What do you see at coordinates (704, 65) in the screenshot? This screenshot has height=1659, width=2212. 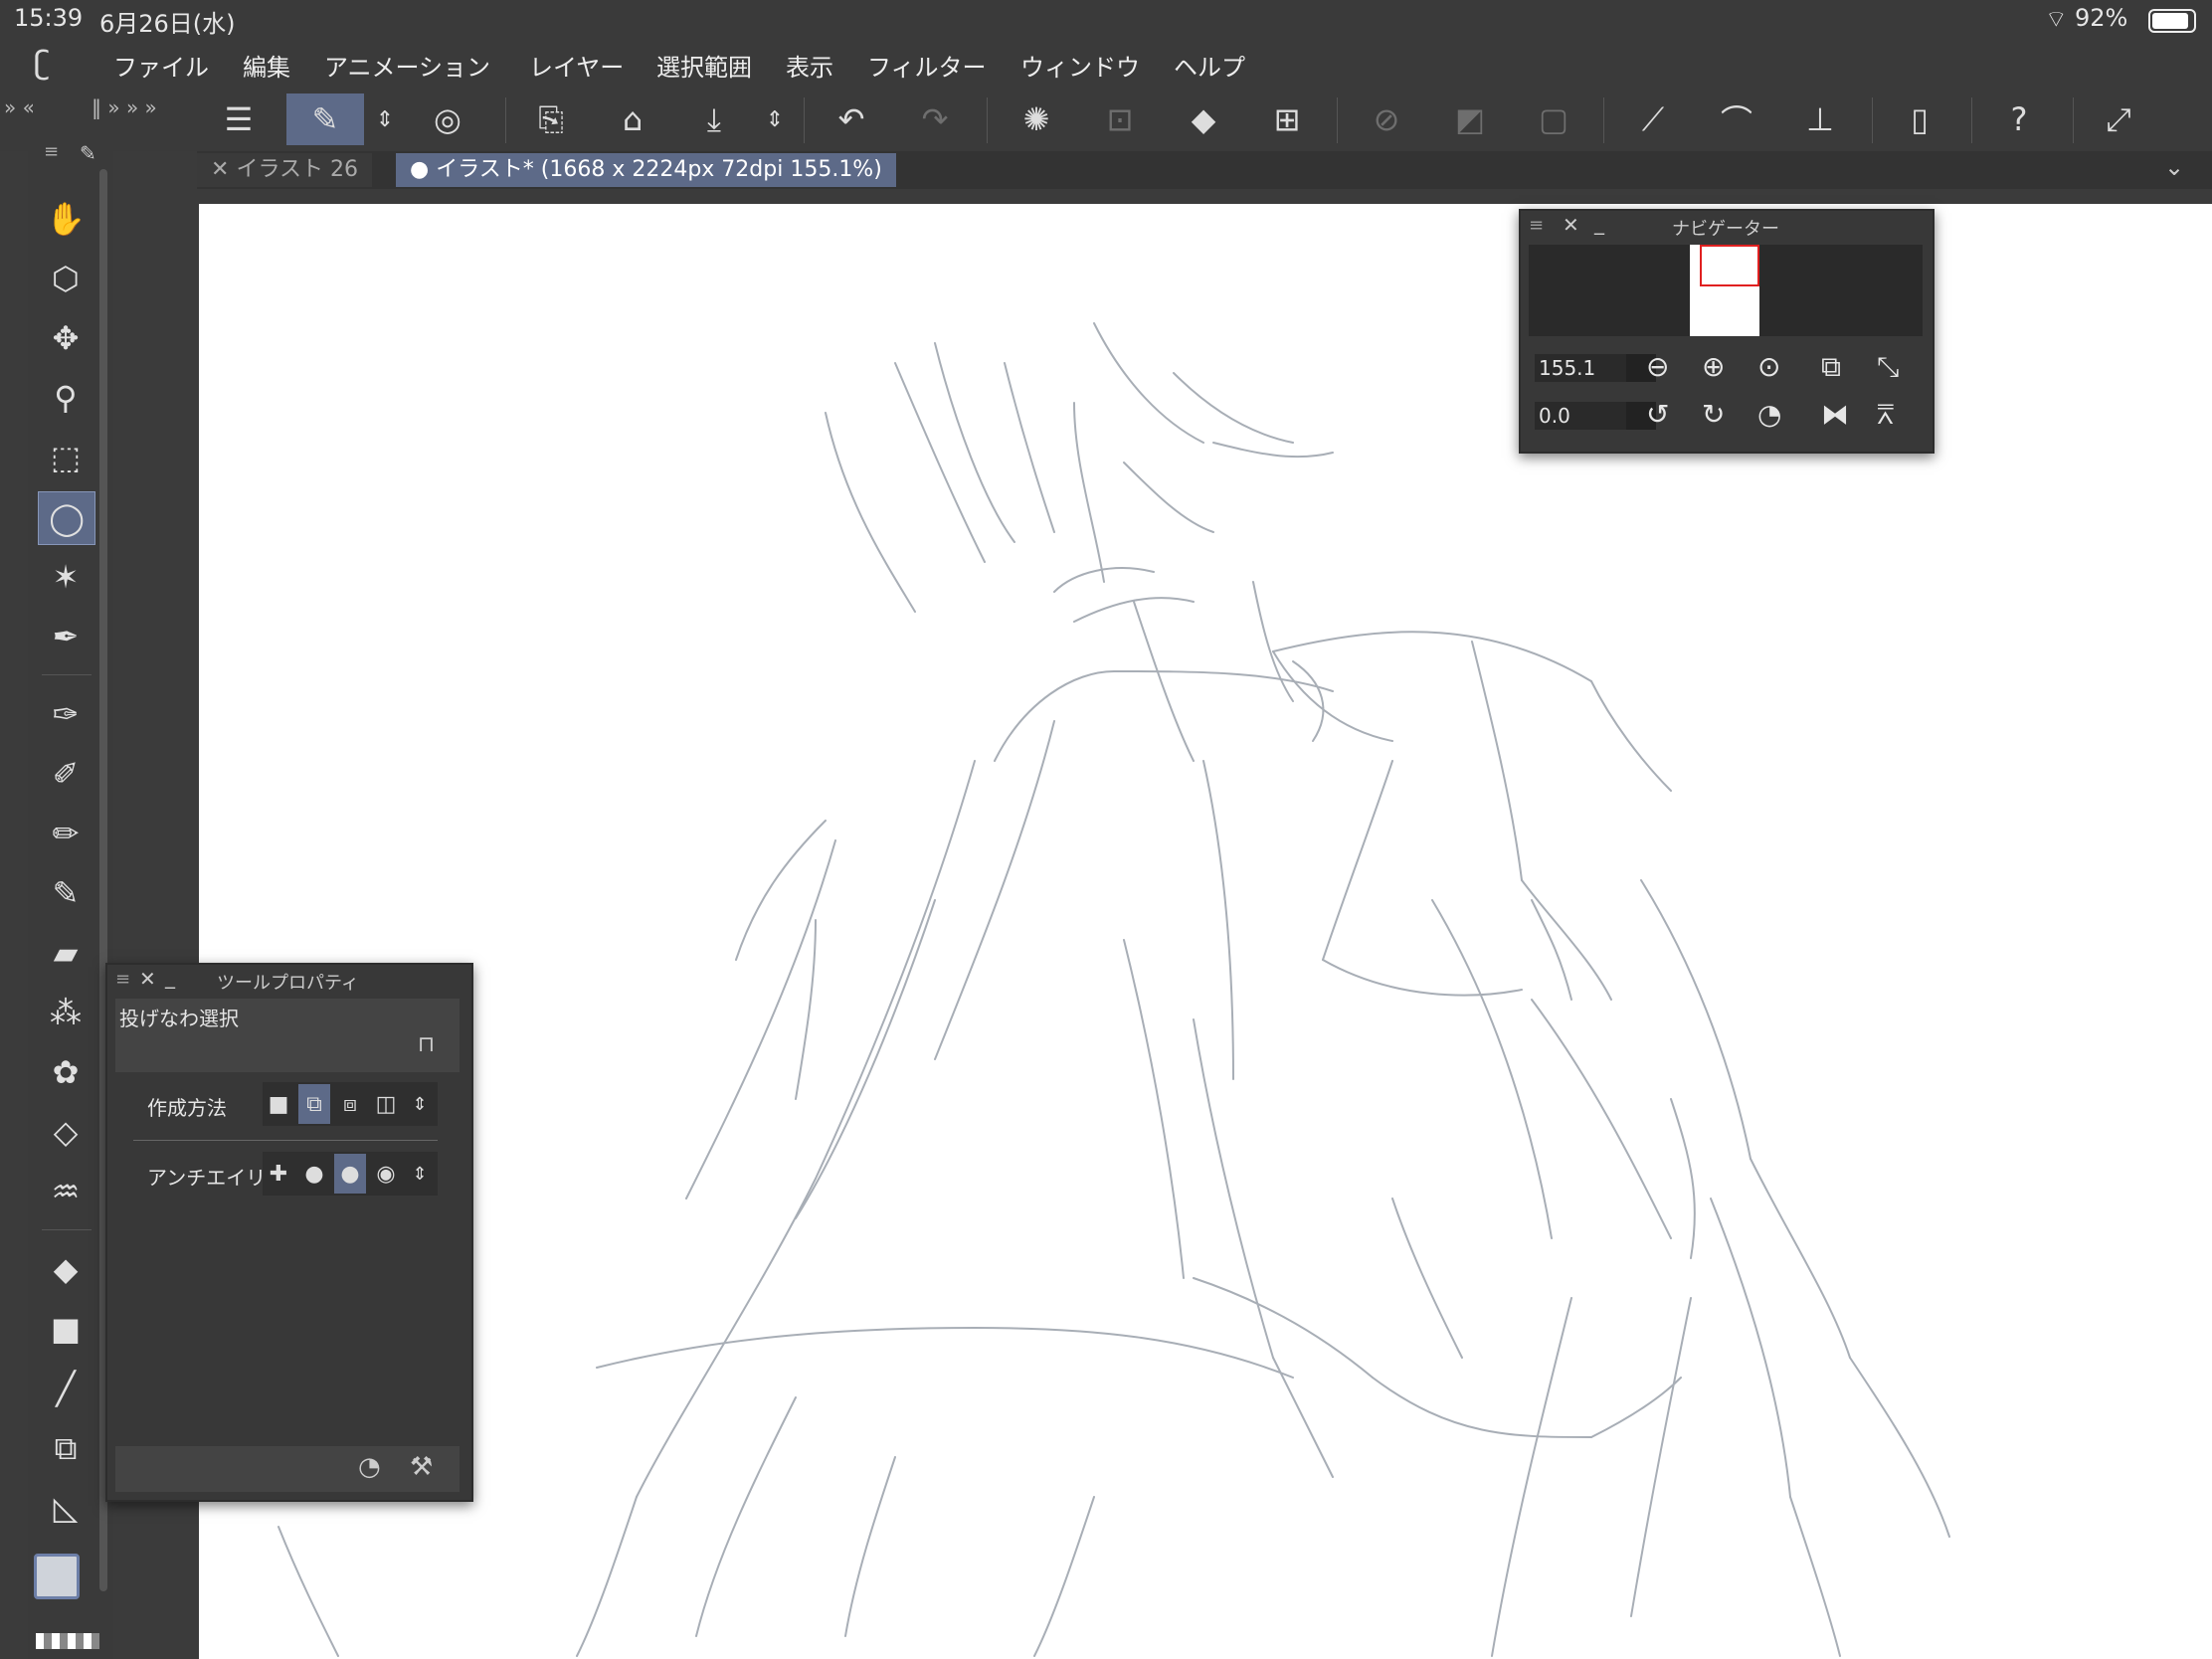 I see `menu-selection: 選択範囲` at bounding box center [704, 65].